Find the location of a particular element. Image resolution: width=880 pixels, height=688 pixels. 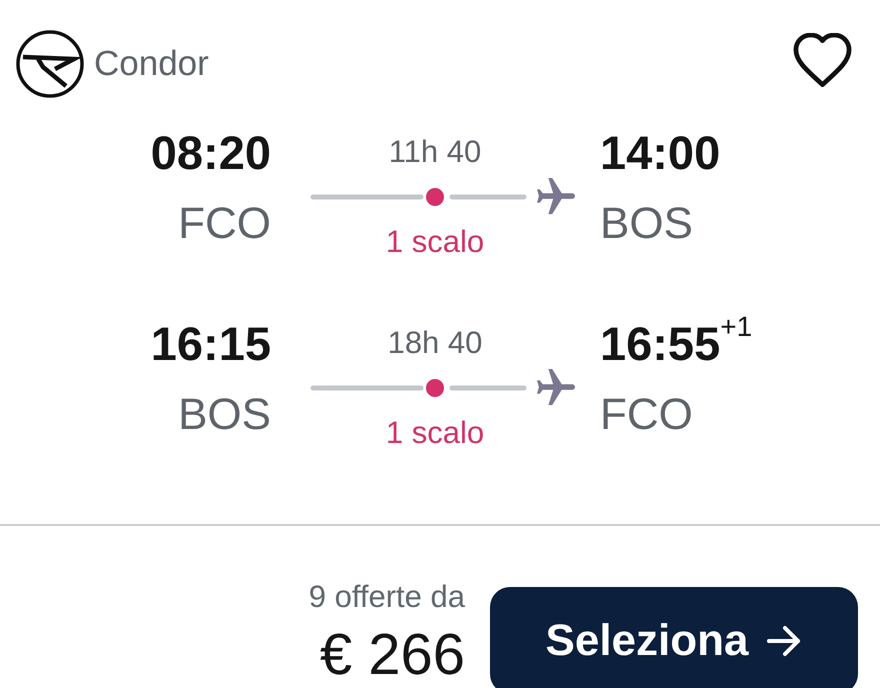

flight-duration: 11h 40 is located at coordinates (435, 152).